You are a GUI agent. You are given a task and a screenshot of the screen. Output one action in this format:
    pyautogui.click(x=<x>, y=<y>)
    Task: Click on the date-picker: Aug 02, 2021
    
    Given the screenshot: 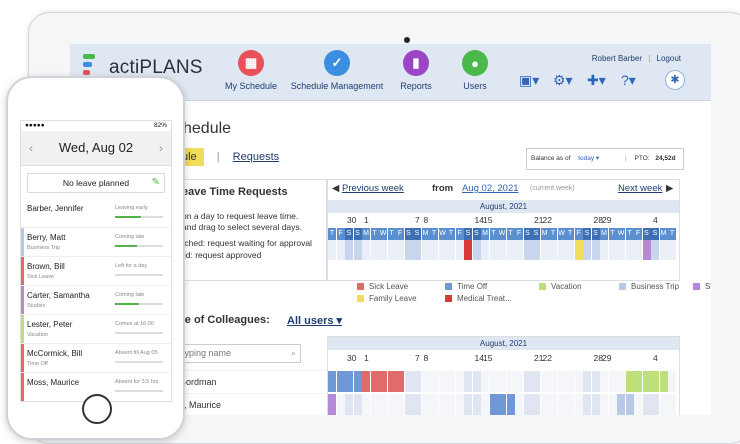 What is the action you would take?
    pyautogui.click(x=490, y=189)
    